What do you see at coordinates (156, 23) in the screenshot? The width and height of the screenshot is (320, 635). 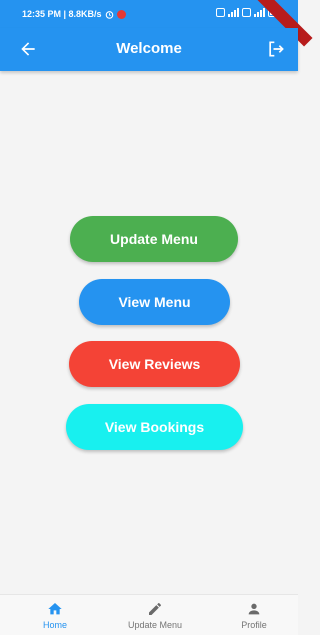 I see `status-bar: 12:35 PM | 8.8KB/s` at bounding box center [156, 23].